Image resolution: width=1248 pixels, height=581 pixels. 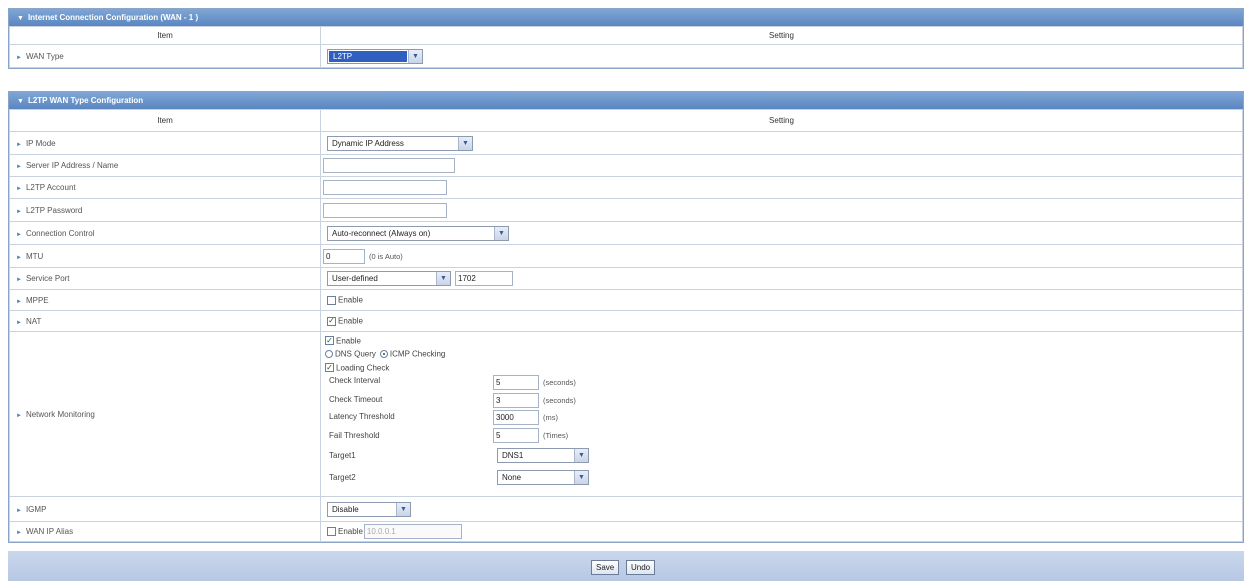 What do you see at coordinates (389, 165) in the screenshot?
I see `server-input` at bounding box center [389, 165].